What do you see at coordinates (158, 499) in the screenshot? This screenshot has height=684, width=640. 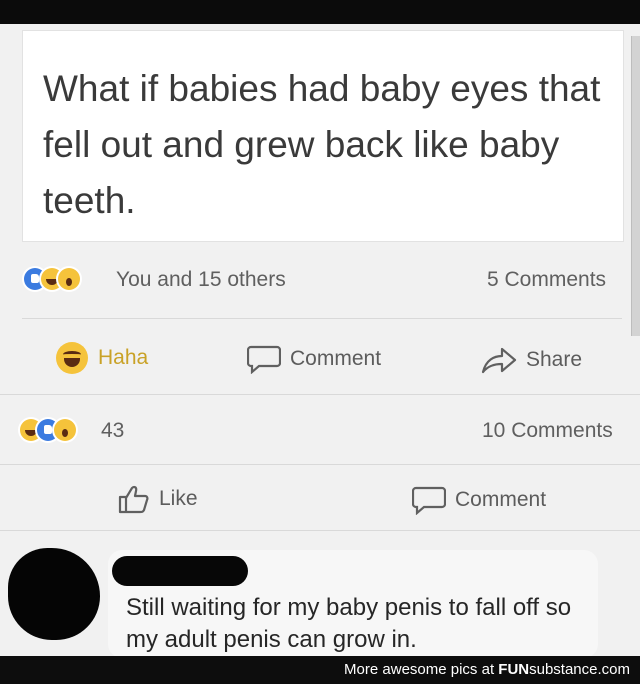 I see `like-button: Like` at bounding box center [158, 499].